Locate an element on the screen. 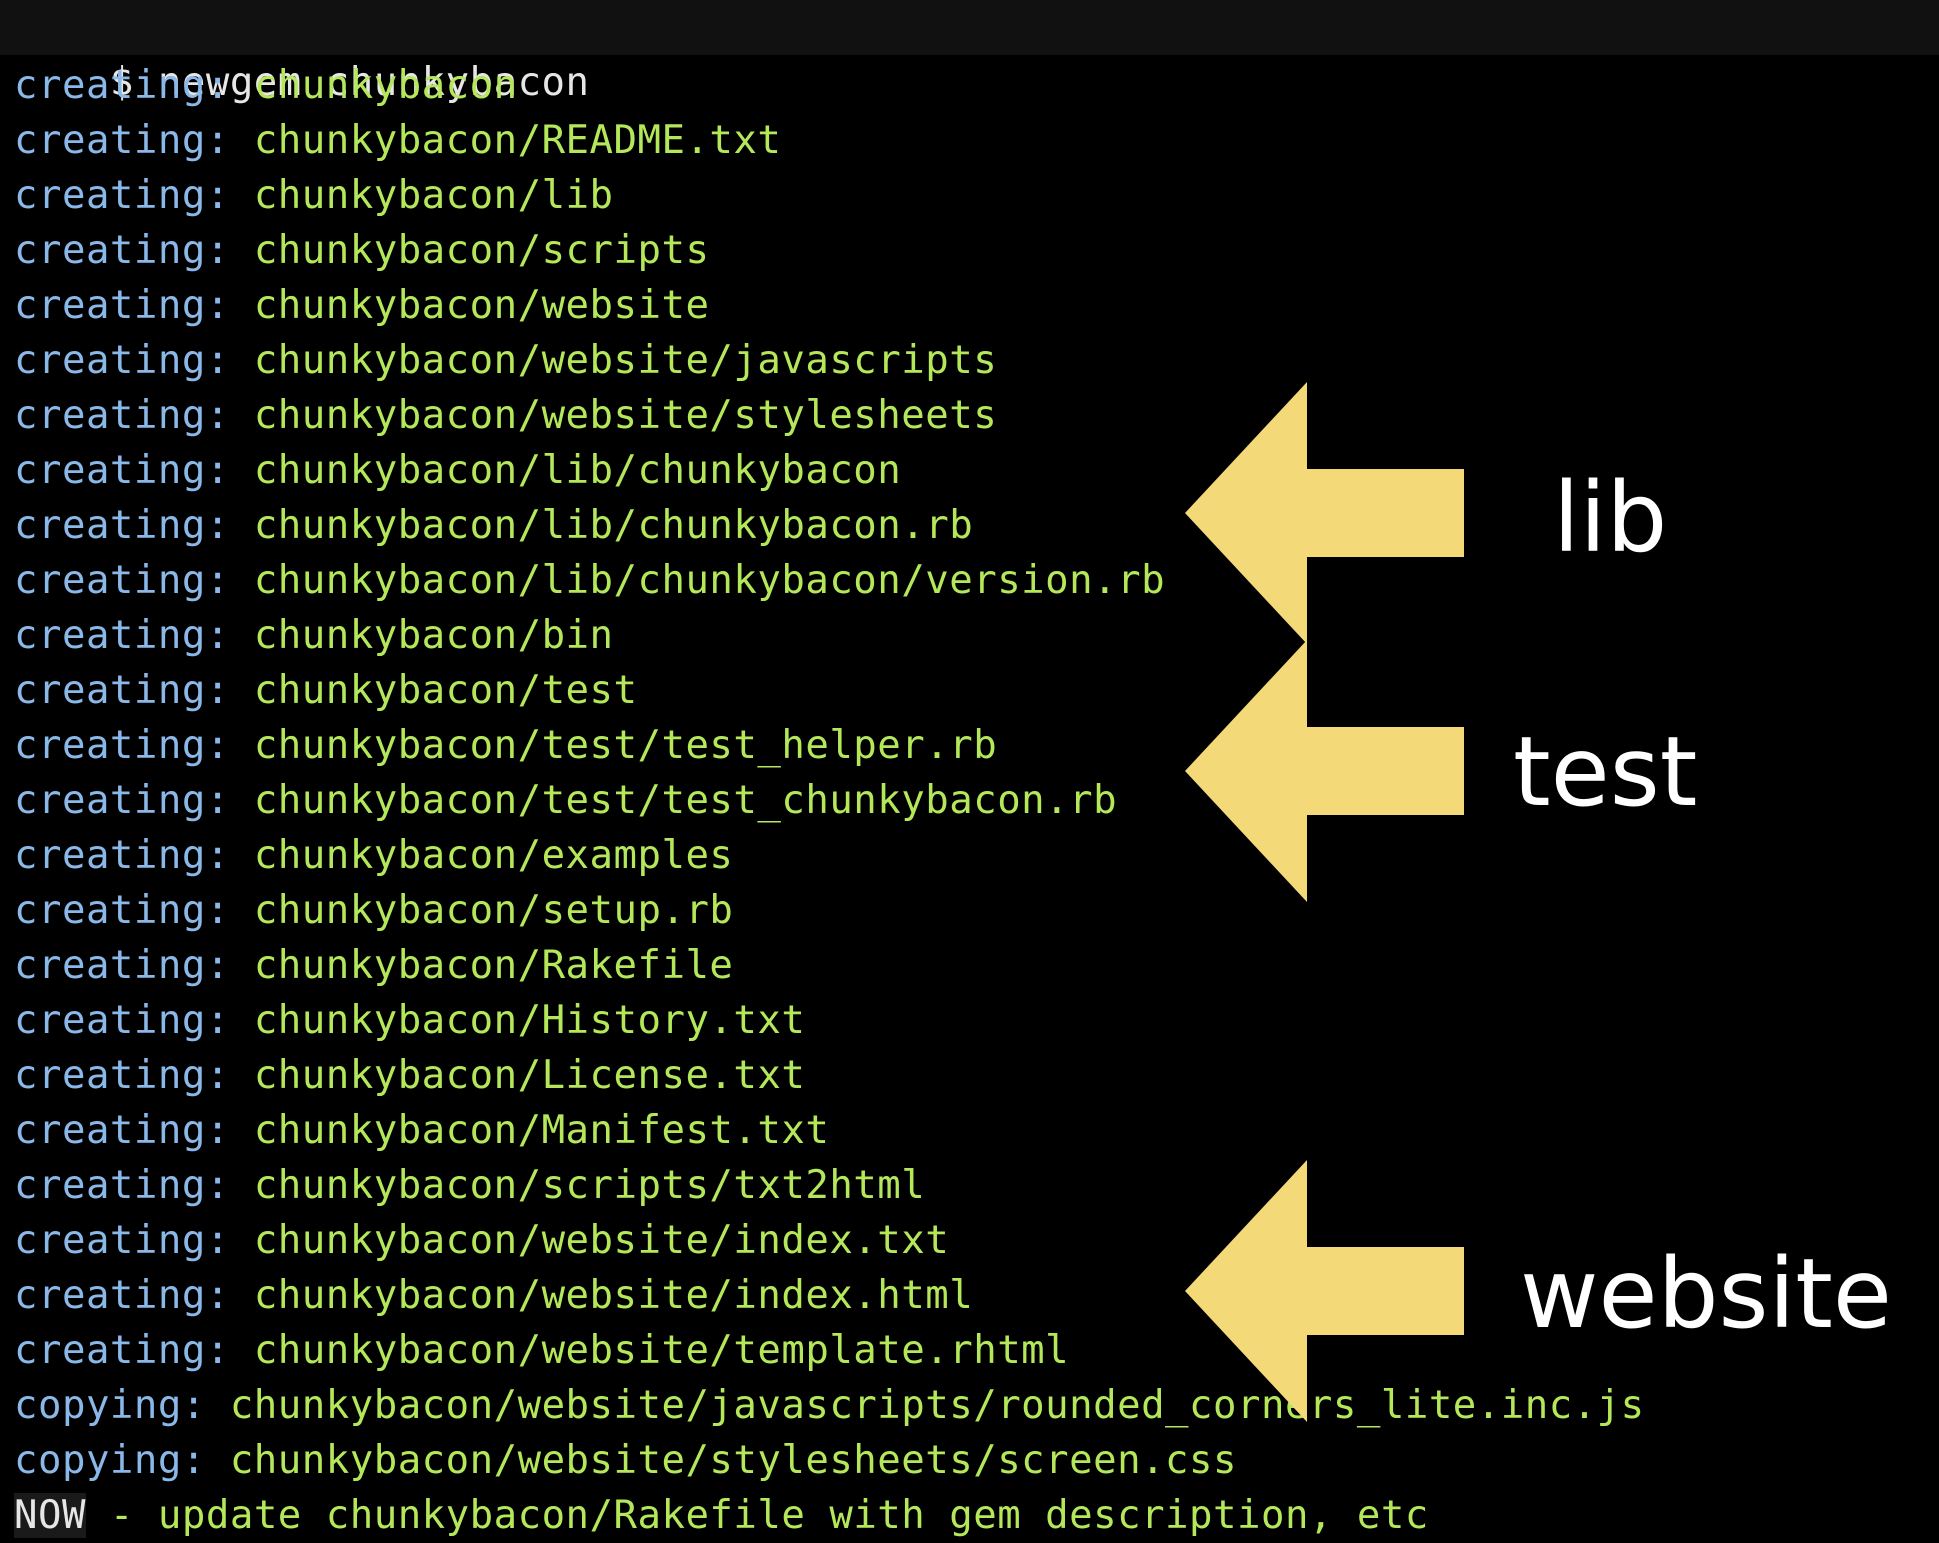 This screenshot has height=1543, width=1939. output-line: creating: chunkybacon/lib/chunkybacon.rb is located at coordinates (493, 525).